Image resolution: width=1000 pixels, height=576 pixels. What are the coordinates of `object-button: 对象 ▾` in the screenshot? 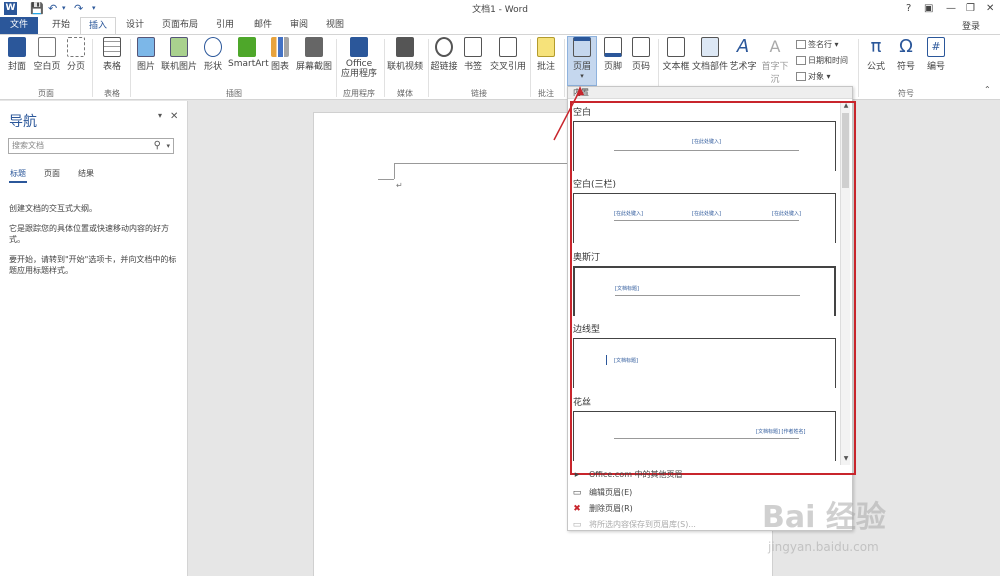 It's located at (813, 76).